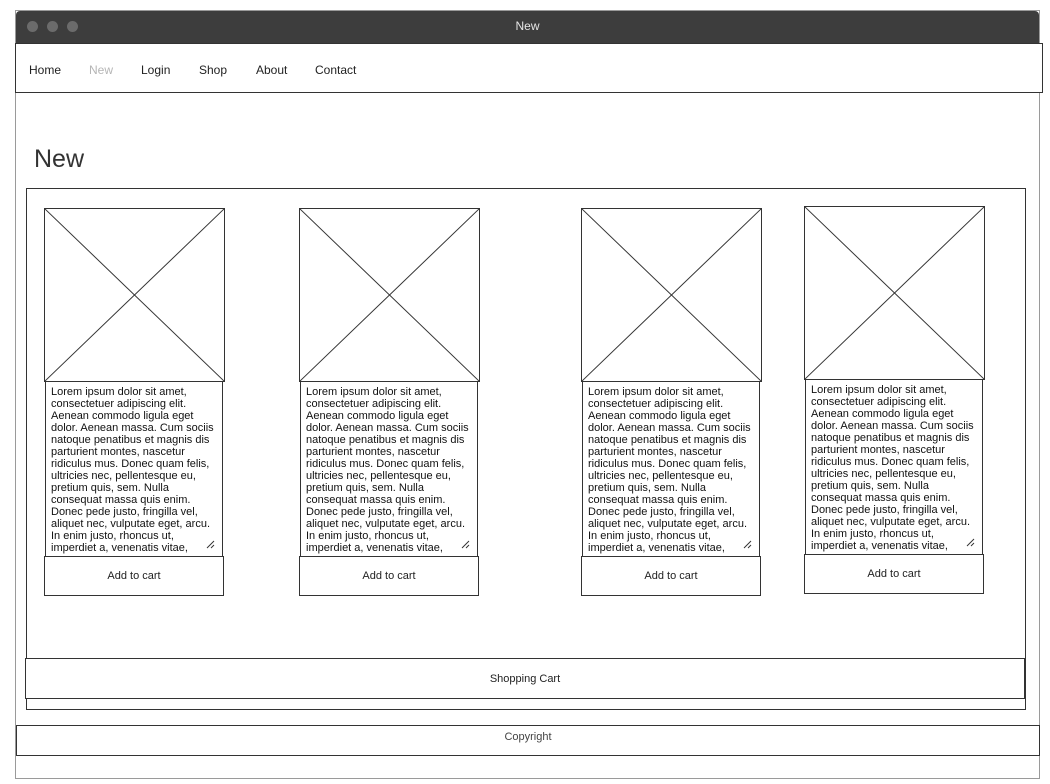  What do you see at coordinates (529, 68) in the screenshot?
I see `nav-bar: Home New Login Shop About Contact` at bounding box center [529, 68].